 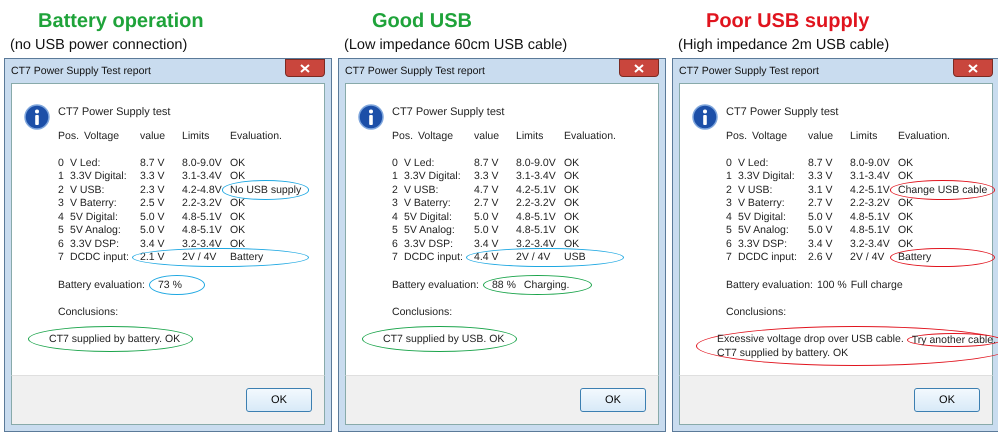 I want to click on table-cell-text: 2.7 V, so click(x=487, y=203).